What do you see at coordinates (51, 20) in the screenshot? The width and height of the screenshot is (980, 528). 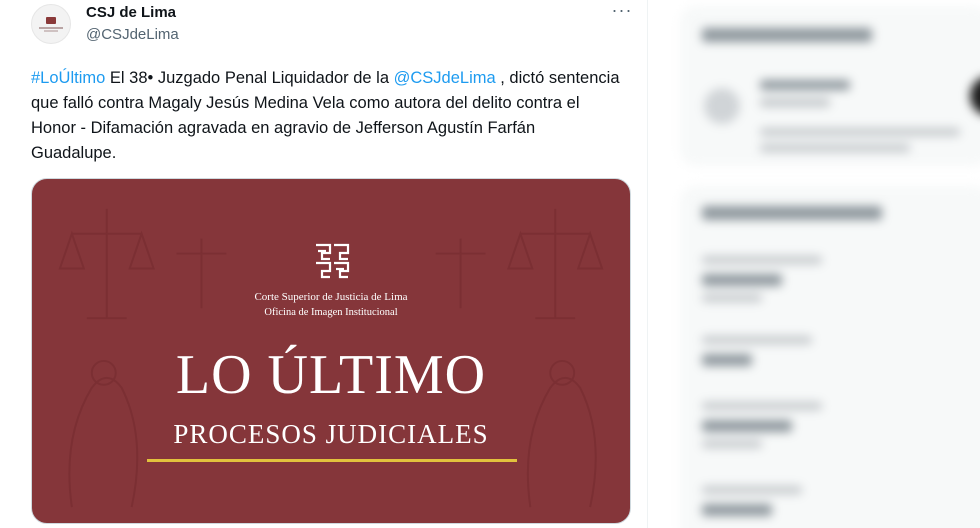 I see `court-logo-icon` at bounding box center [51, 20].